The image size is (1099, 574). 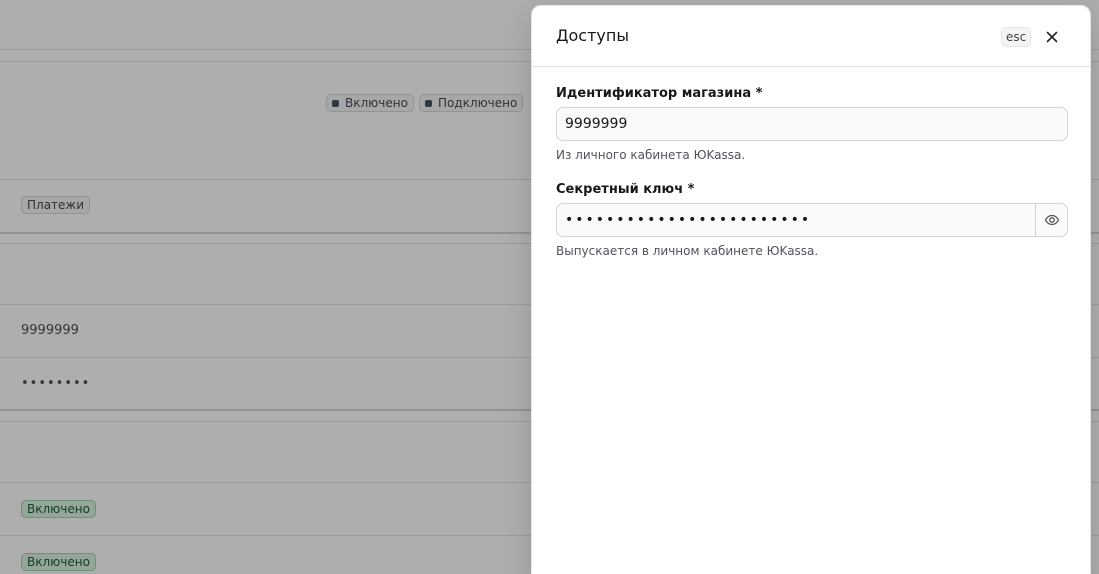 What do you see at coordinates (659, 93) in the screenshot?
I see `shop-id-label: Идентификатор магазина *` at bounding box center [659, 93].